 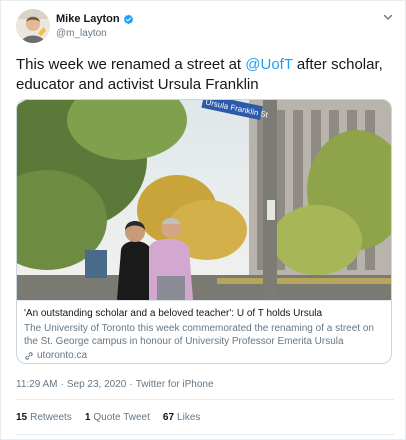 What do you see at coordinates (168, 417) in the screenshot?
I see `likes-count: 67` at bounding box center [168, 417].